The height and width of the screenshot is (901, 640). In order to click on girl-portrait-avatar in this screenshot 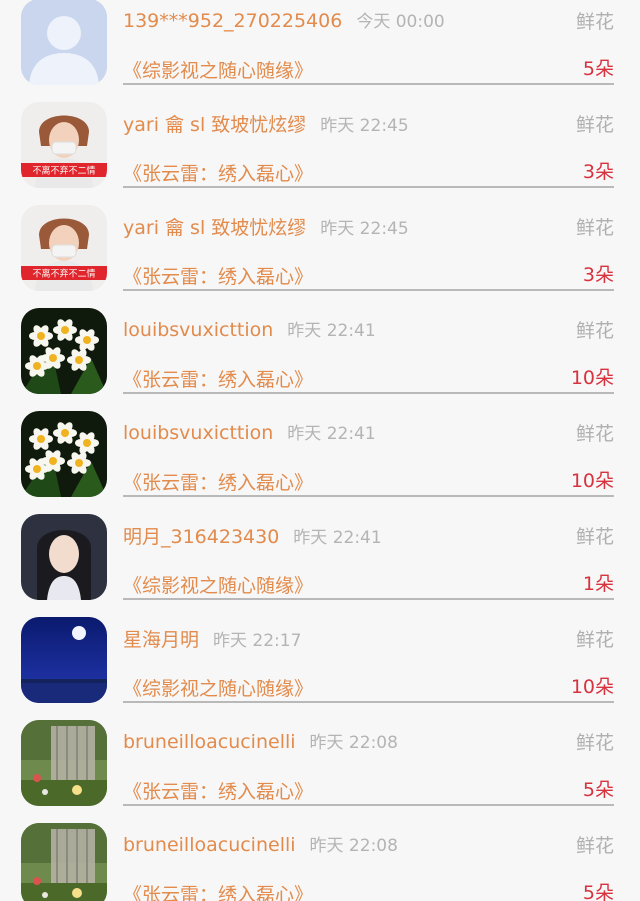, I will do `click(64, 557)`.